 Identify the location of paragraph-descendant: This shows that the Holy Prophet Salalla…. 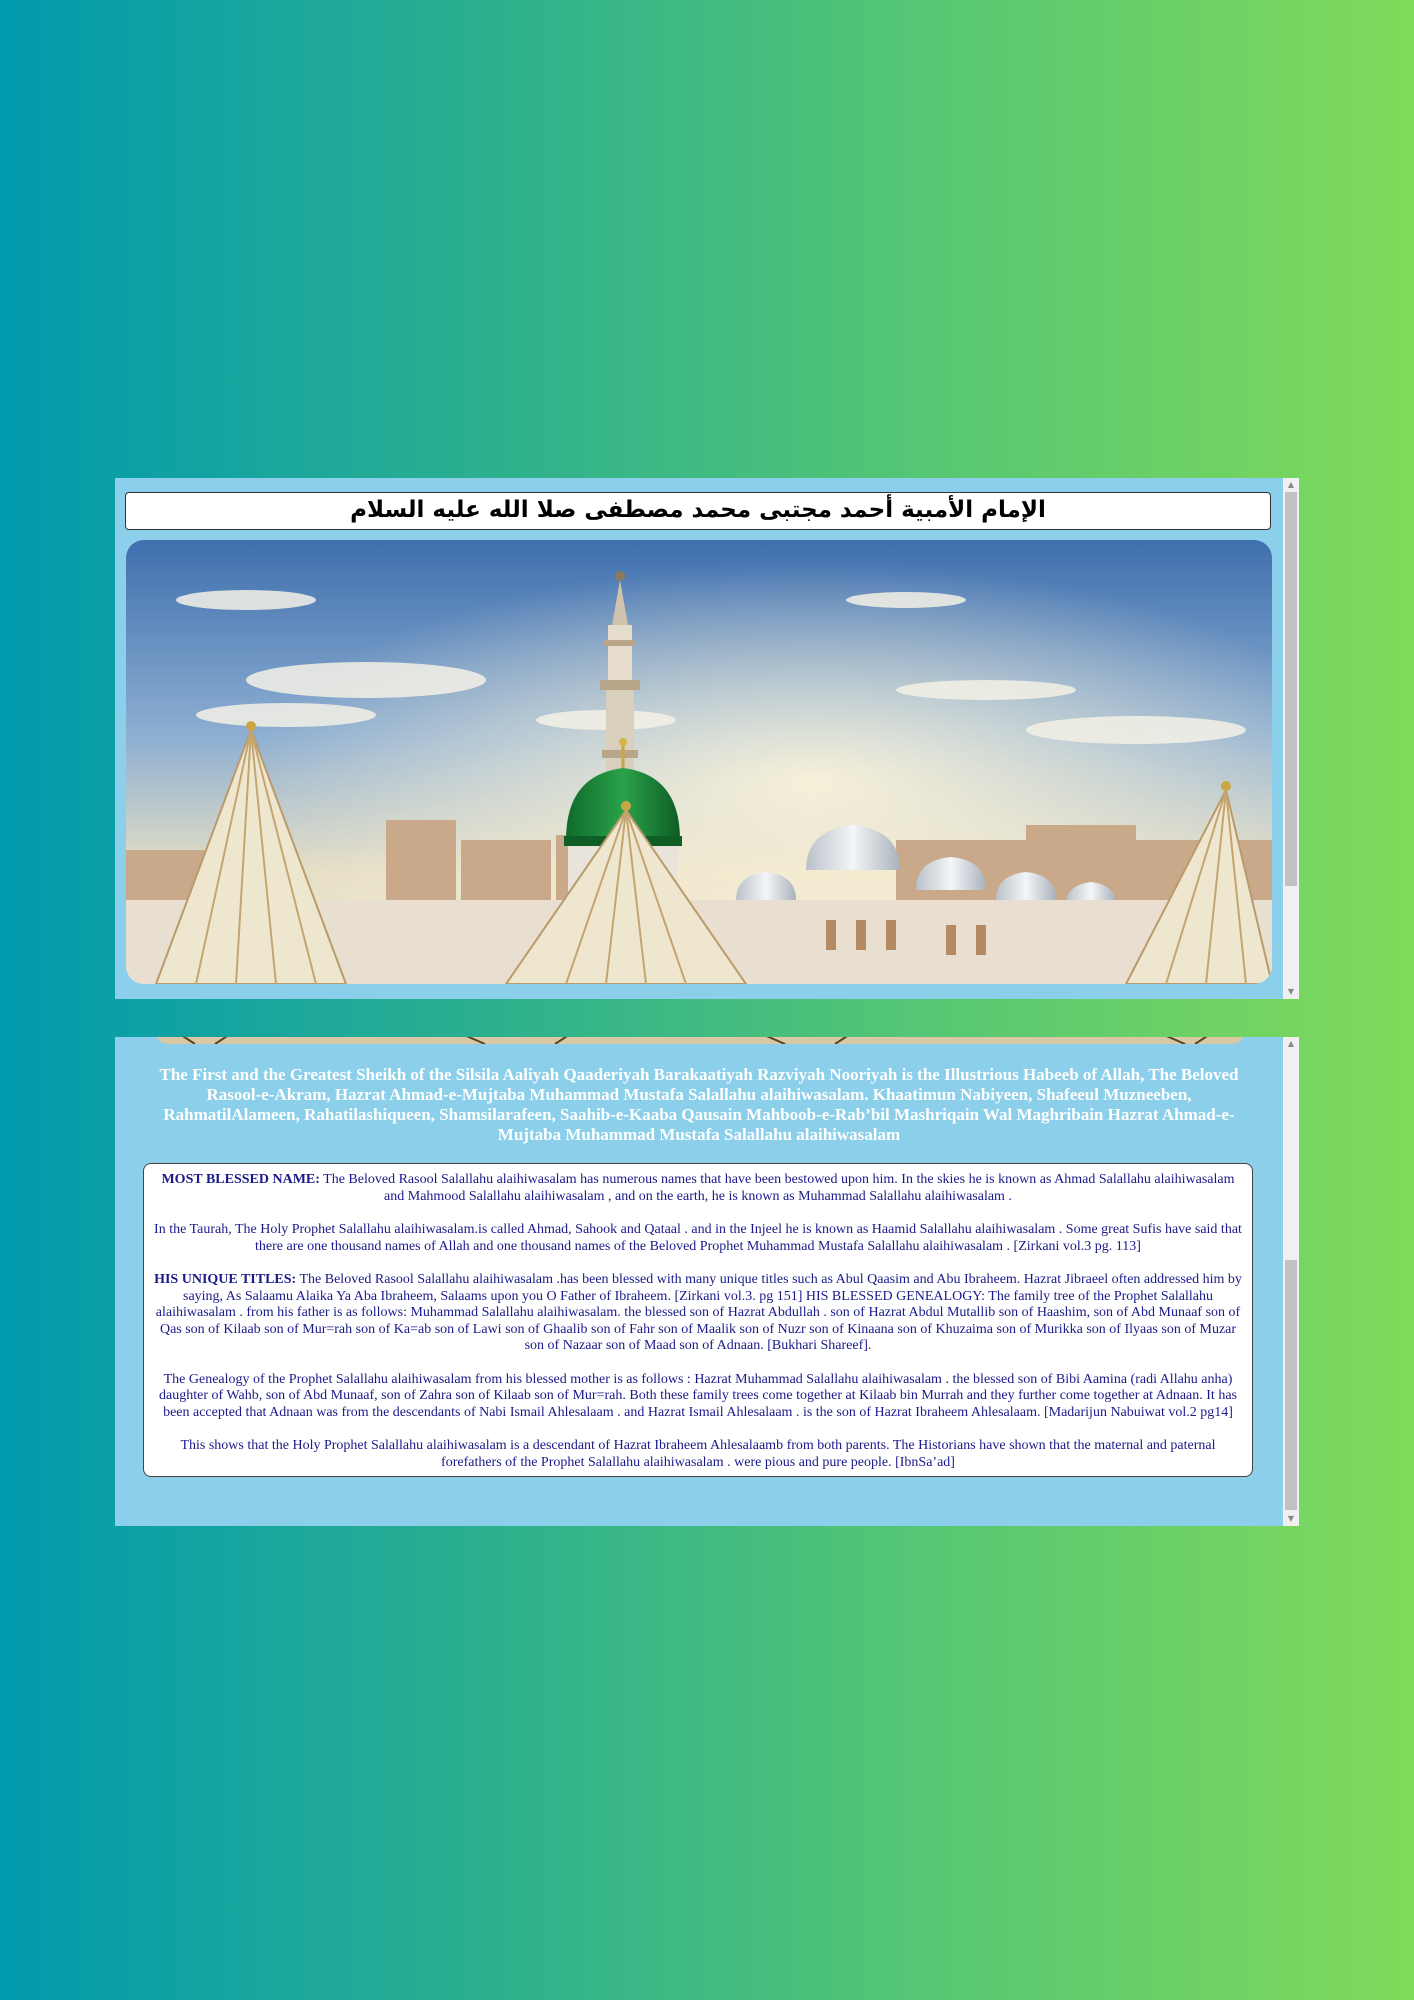
(698, 1454).